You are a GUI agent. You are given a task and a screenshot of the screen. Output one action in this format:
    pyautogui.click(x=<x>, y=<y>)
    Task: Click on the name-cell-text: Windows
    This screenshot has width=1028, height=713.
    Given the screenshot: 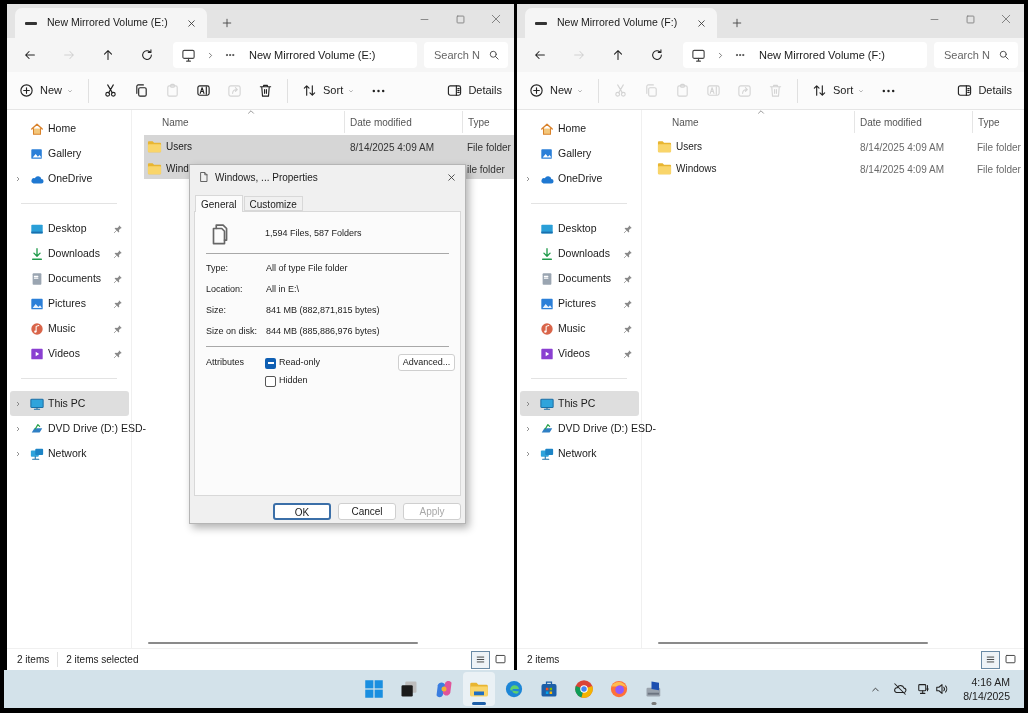 What is the action you would take?
    pyautogui.click(x=696, y=168)
    